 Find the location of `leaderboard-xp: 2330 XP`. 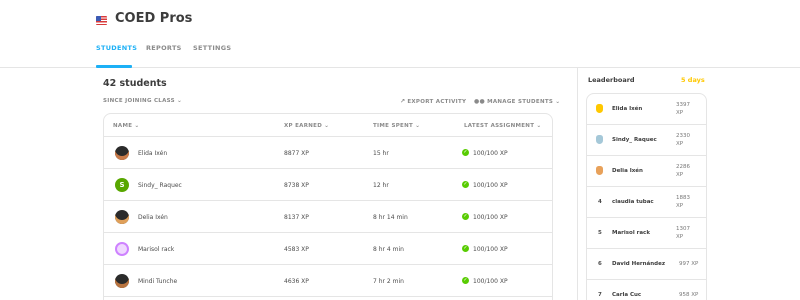

leaderboard-xp: 2330 XP is located at coordinates (683, 140).